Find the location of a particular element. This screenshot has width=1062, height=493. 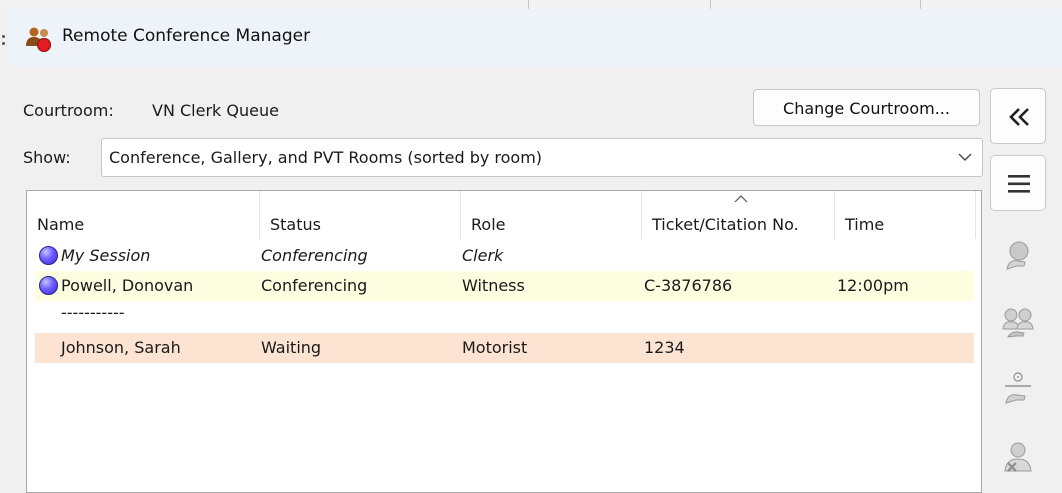

double-chevron-left-icon is located at coordinates (1019, 117).